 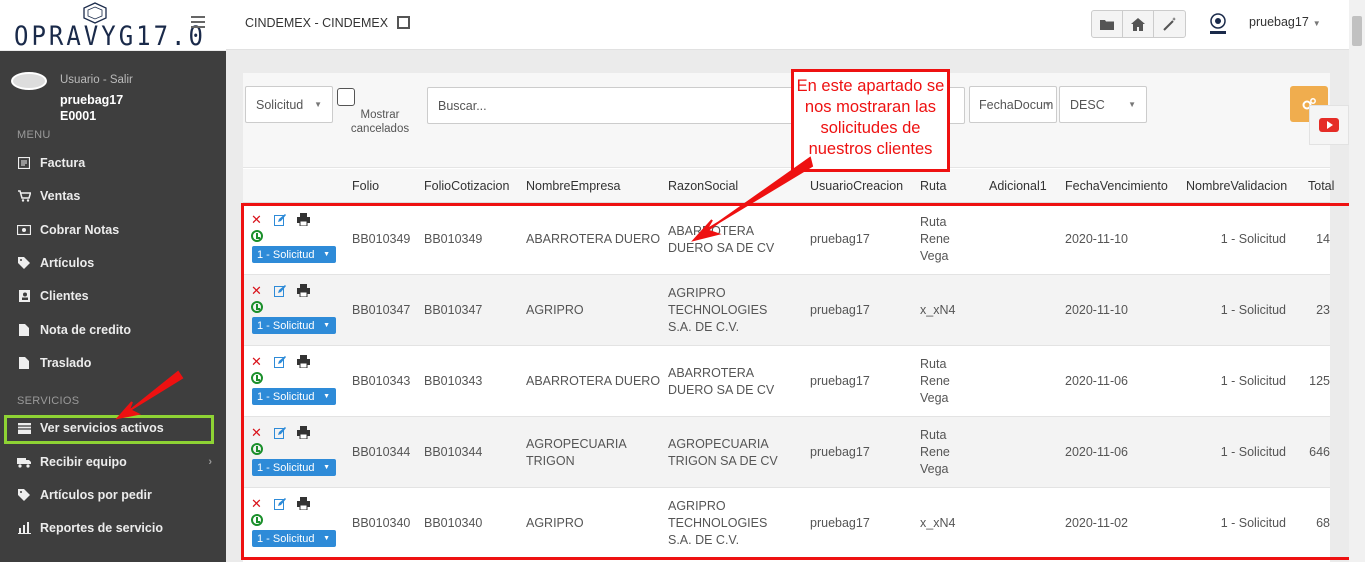 I want to click on column-header: UsuarioCreacion, so click(x=856, y=186).